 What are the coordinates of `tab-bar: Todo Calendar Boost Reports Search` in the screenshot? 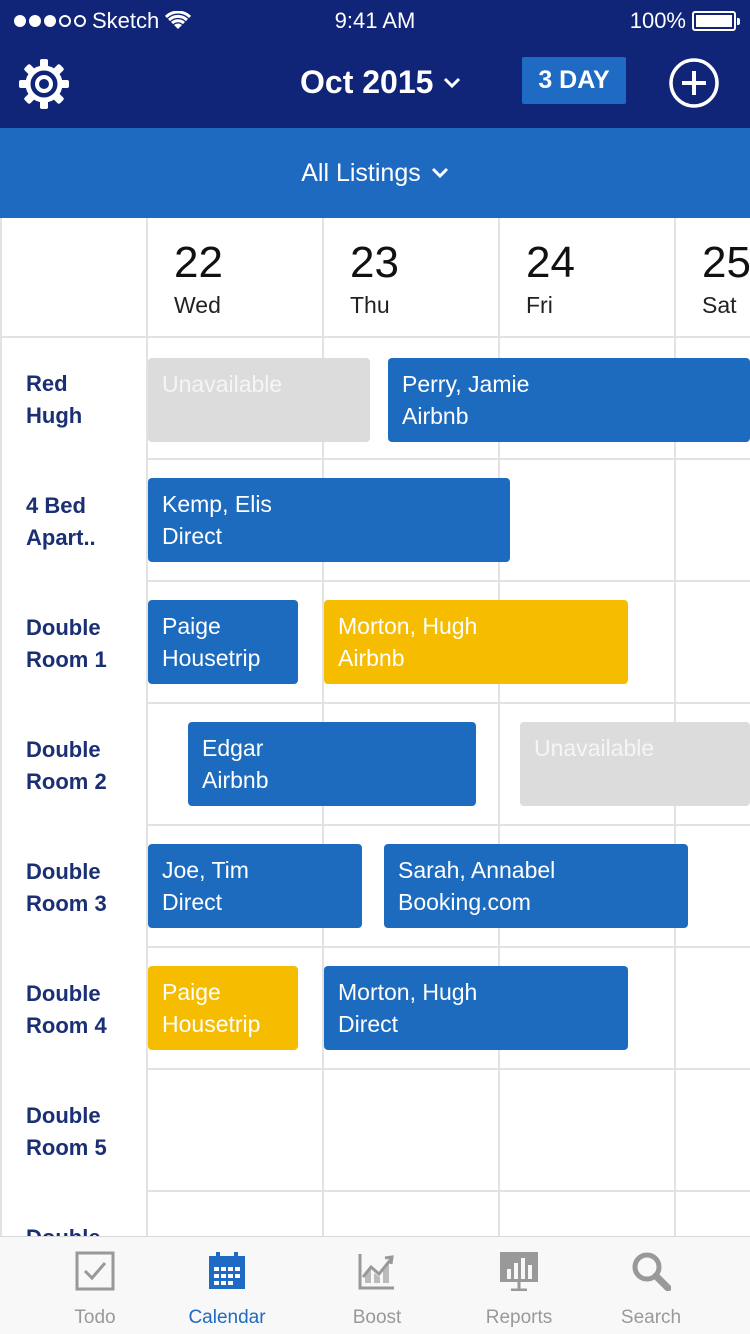 It's located at (375, 1285).